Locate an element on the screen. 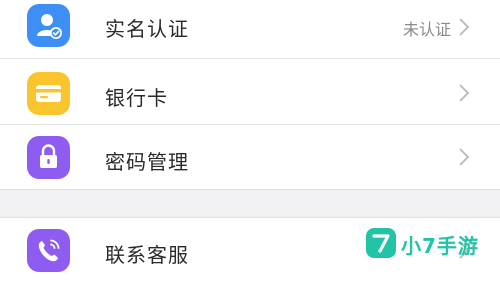 Image resolution: width=500 pixels, height=282 pixels. watermark-text: 小7手游 is located at coordinates (440, 246).